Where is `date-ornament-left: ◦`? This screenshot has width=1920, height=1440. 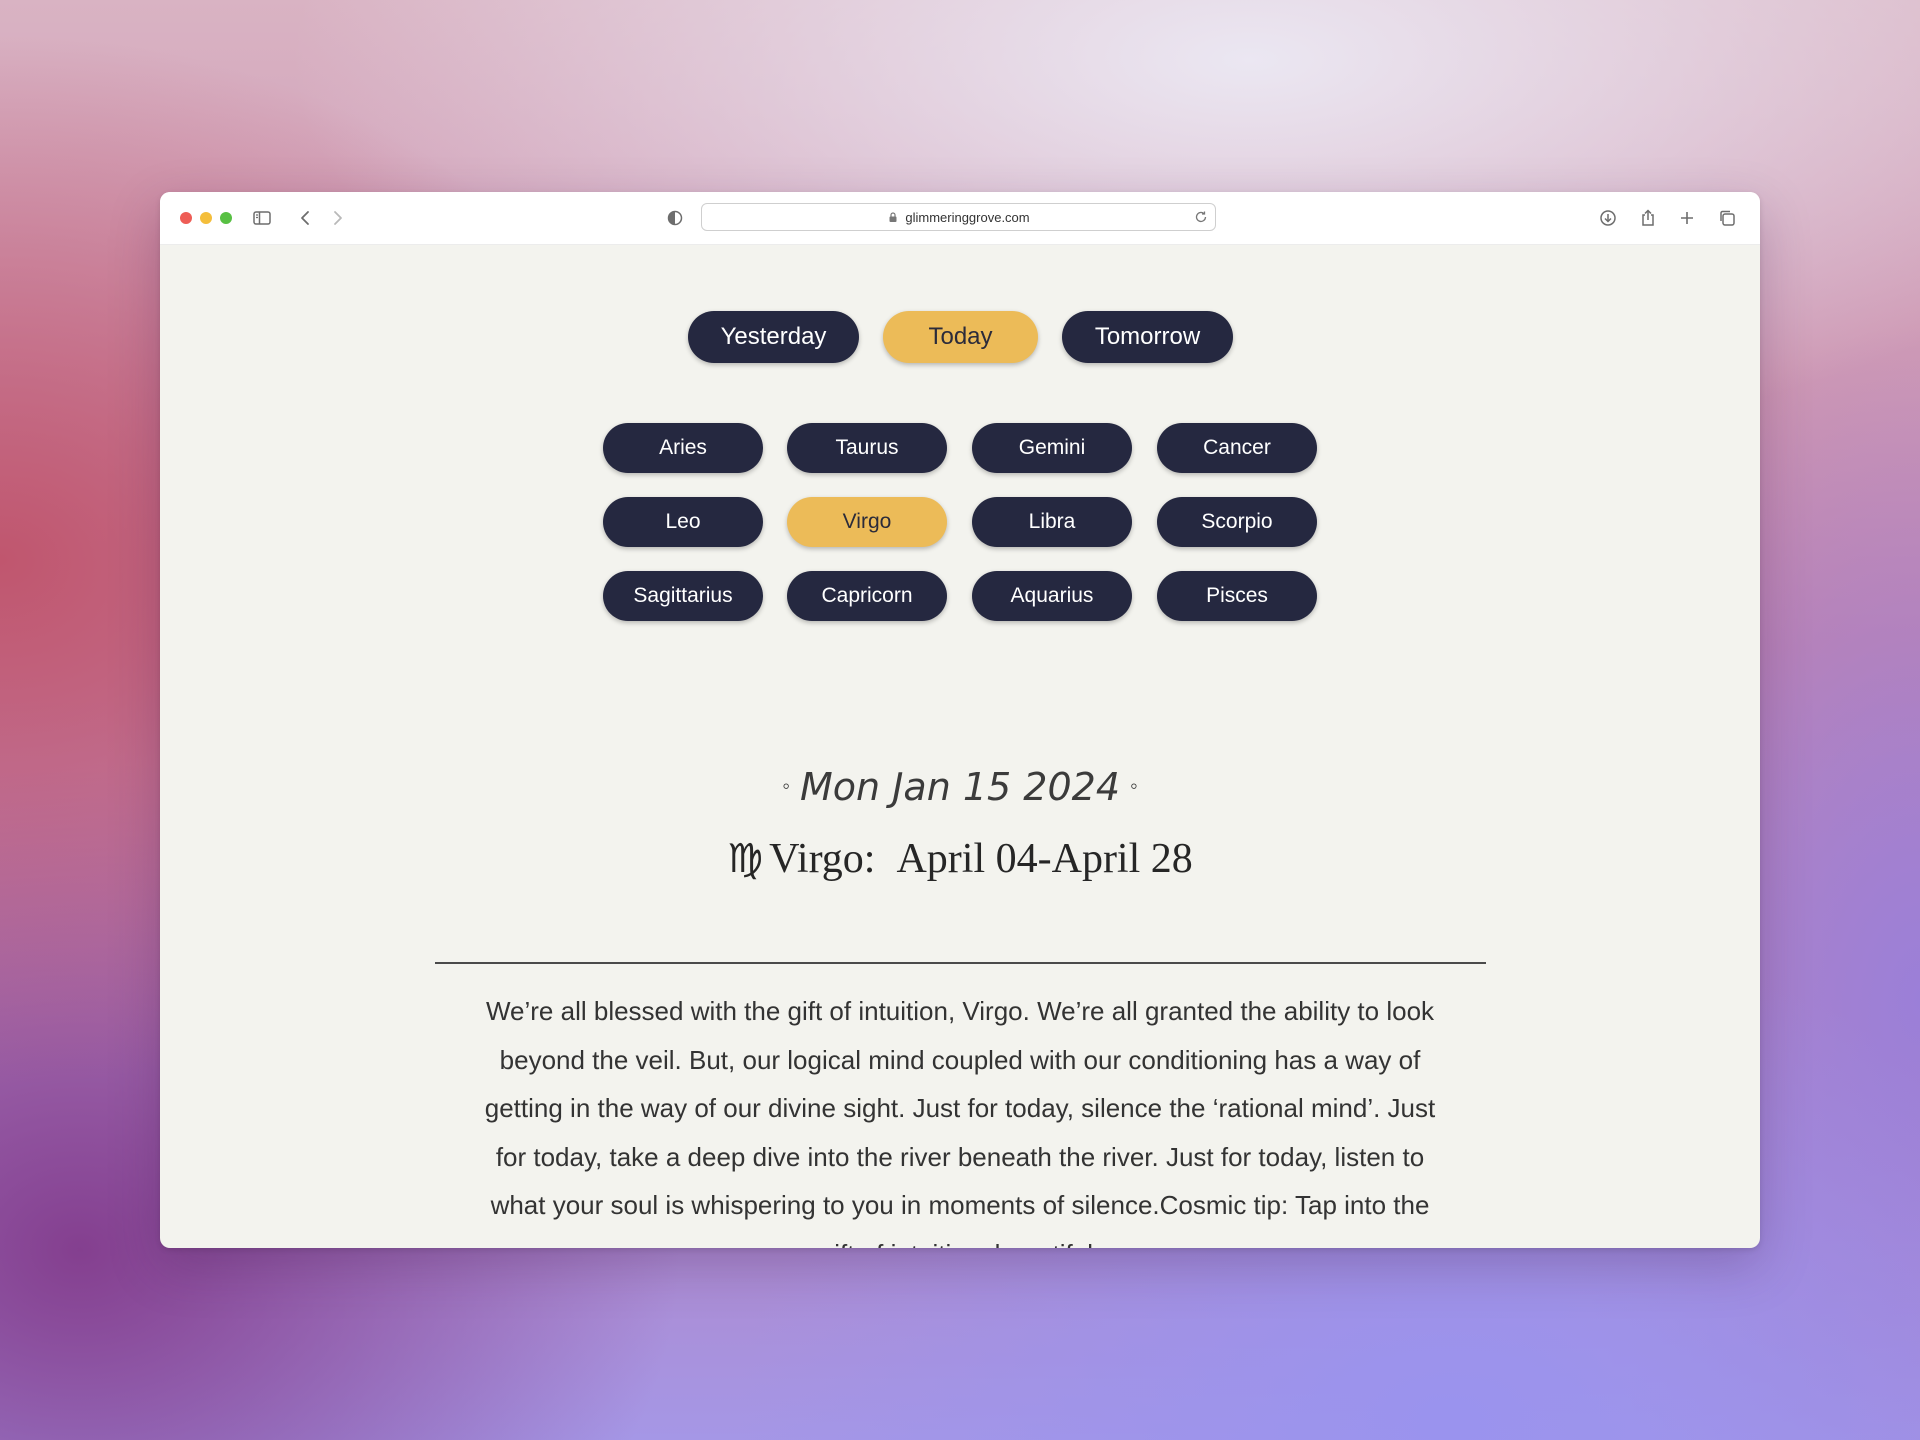
date-ornament-left: ◦ is located at coordinates (786, 786).